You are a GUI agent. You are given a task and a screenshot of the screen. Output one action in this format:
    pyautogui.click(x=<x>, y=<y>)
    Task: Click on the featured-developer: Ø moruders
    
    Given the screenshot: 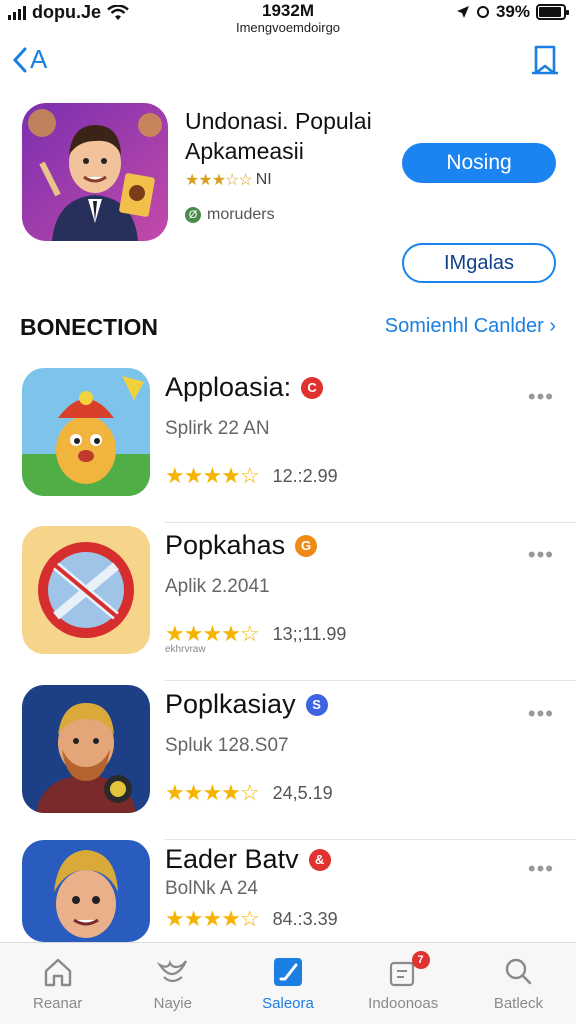 What is the action you would take?
    pyautogui.click(x=230, y=215)
    